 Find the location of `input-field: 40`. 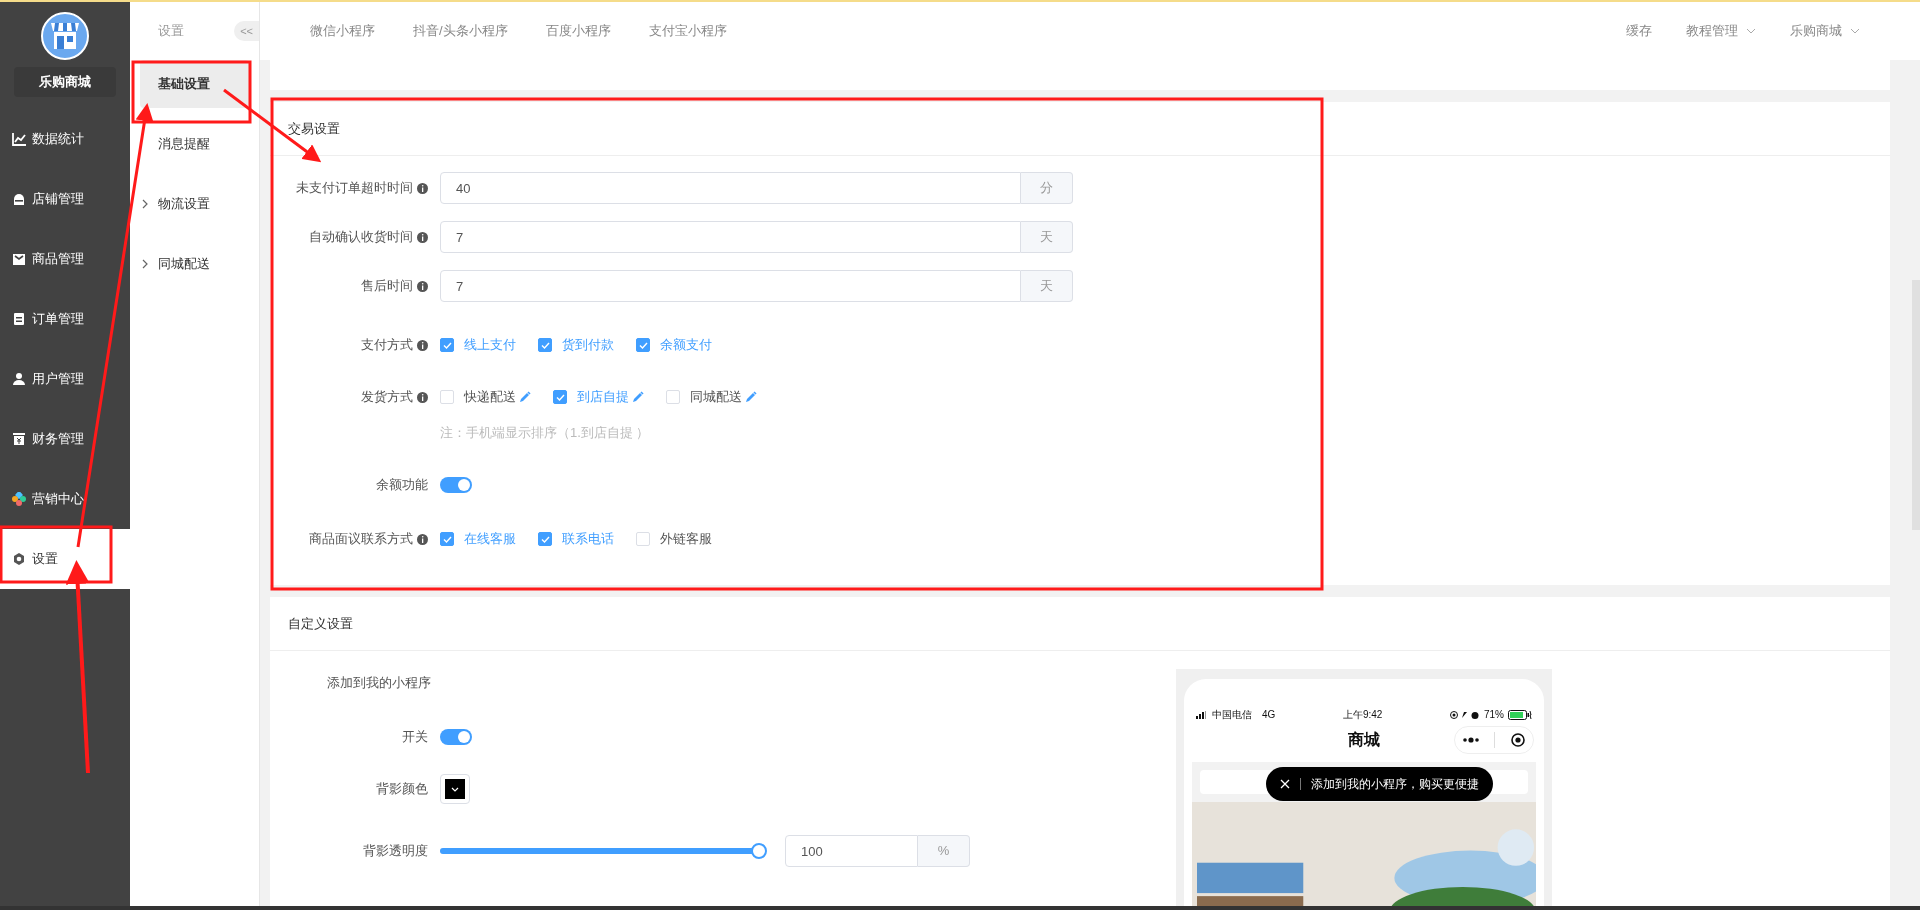

input-field: 40 is located at coordinates (730, 188).